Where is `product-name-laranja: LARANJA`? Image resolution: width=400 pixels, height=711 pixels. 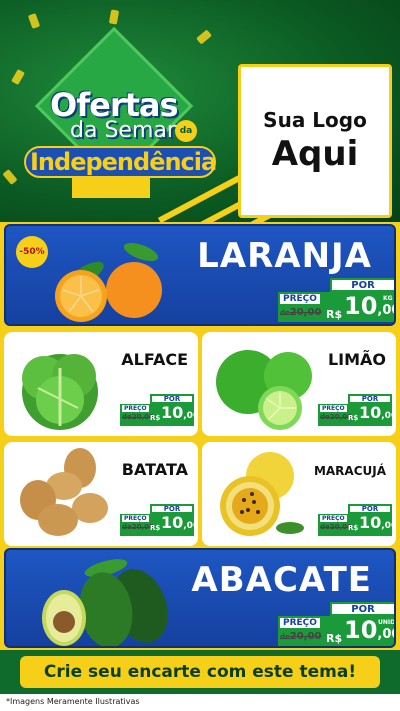
product-name-laranja: LARANJA is located at coordinates (284, 256).